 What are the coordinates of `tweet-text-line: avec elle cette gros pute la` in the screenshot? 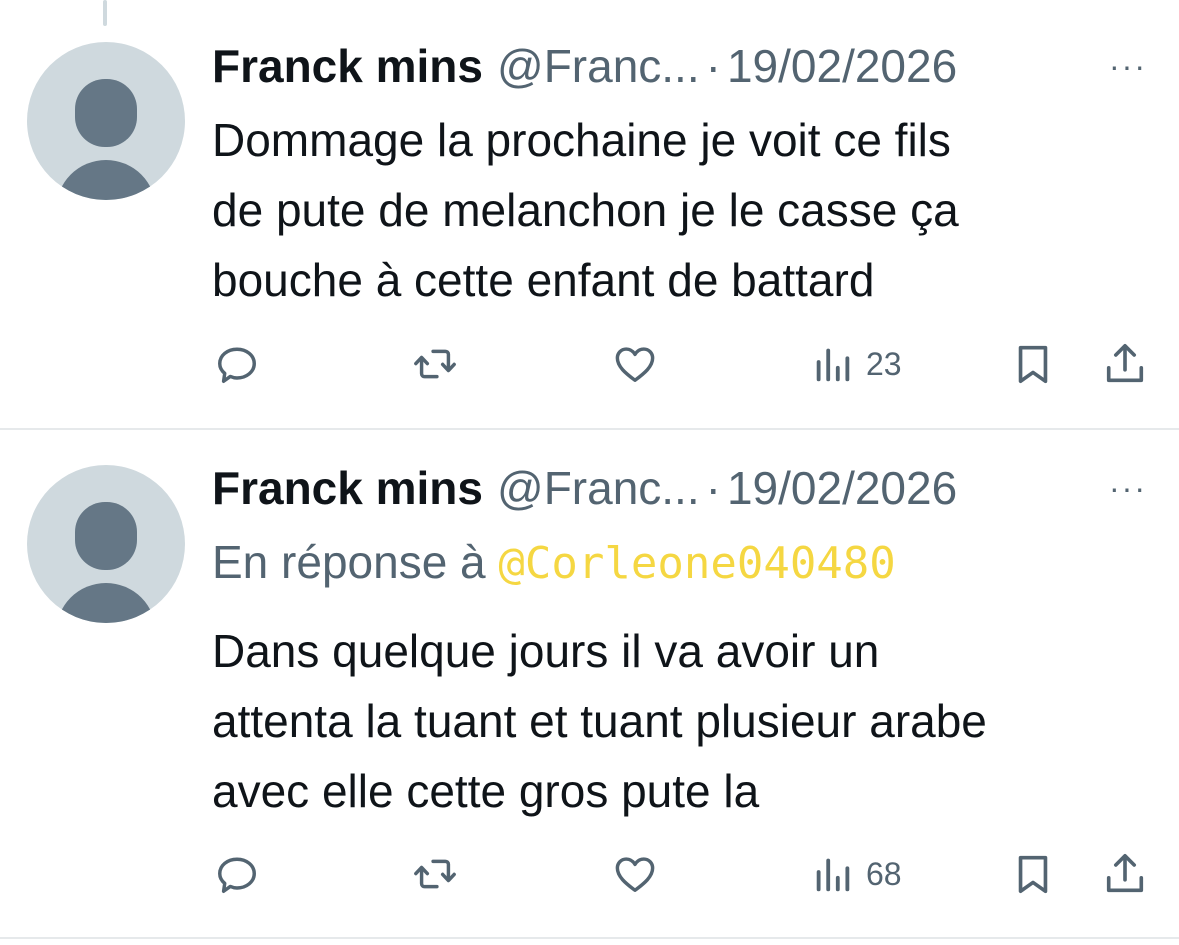 It's located at (486, 791).